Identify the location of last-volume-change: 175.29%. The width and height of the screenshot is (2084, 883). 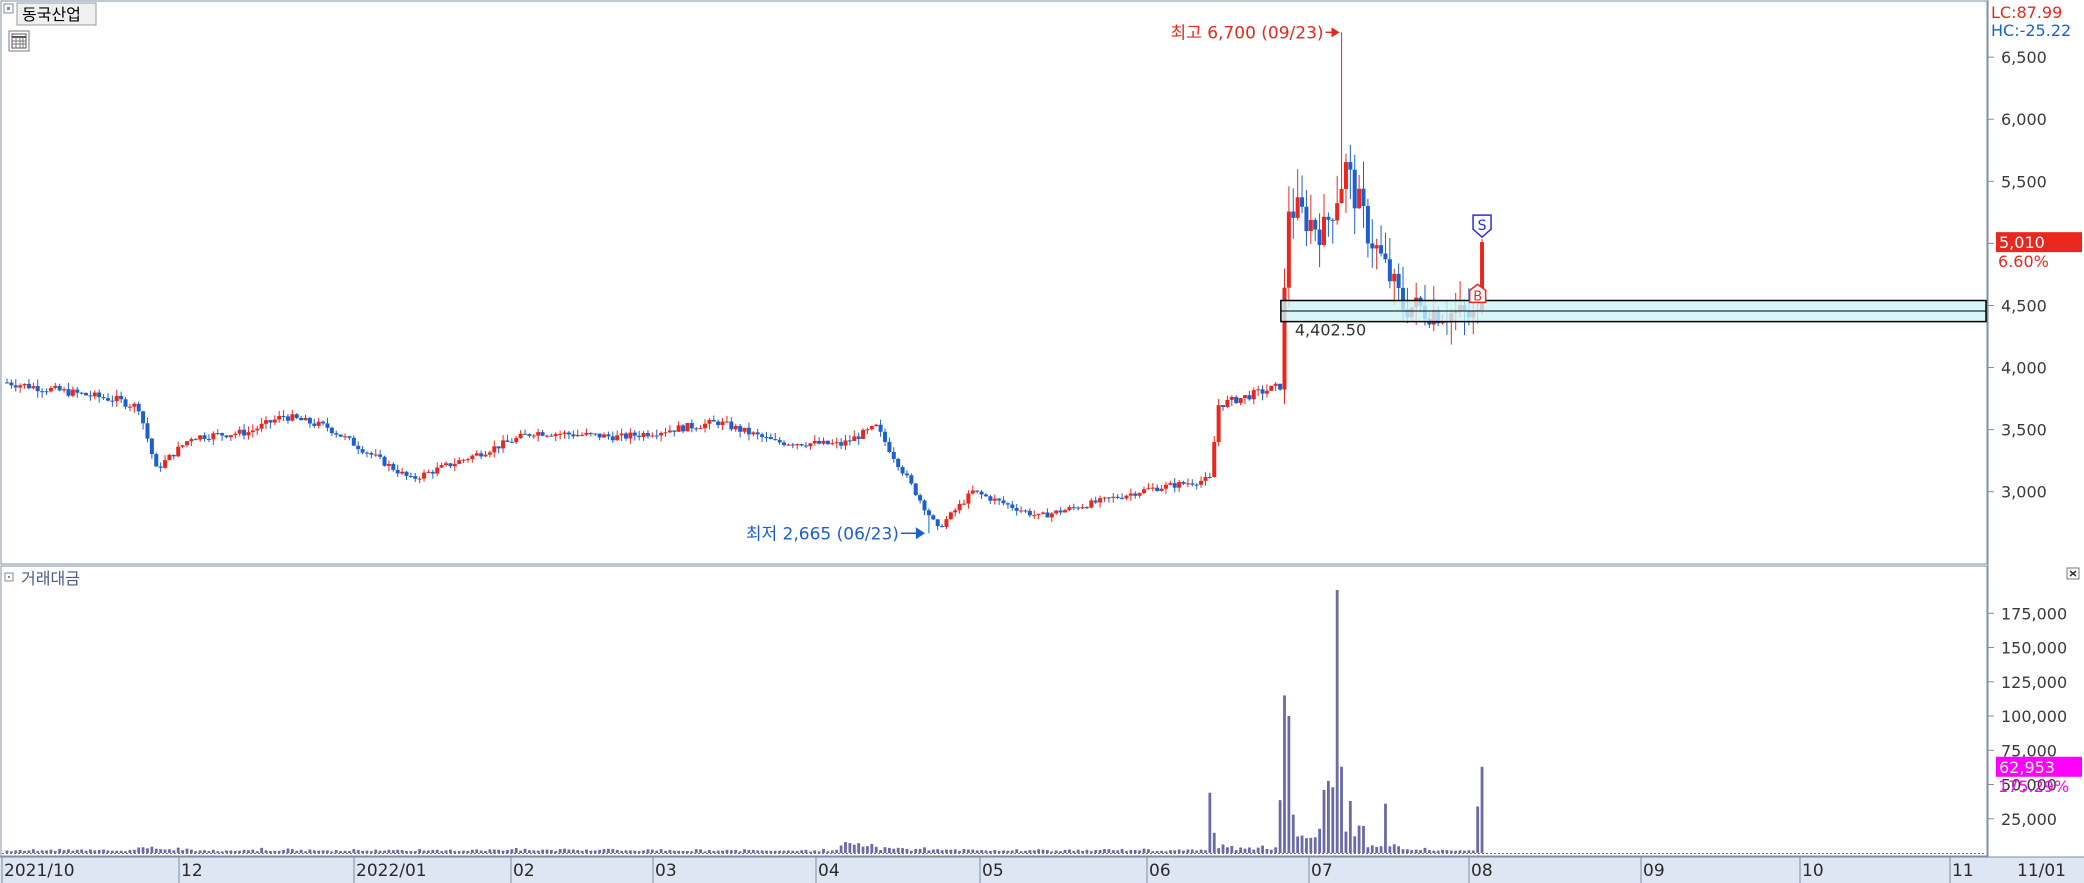
(2033, 786).